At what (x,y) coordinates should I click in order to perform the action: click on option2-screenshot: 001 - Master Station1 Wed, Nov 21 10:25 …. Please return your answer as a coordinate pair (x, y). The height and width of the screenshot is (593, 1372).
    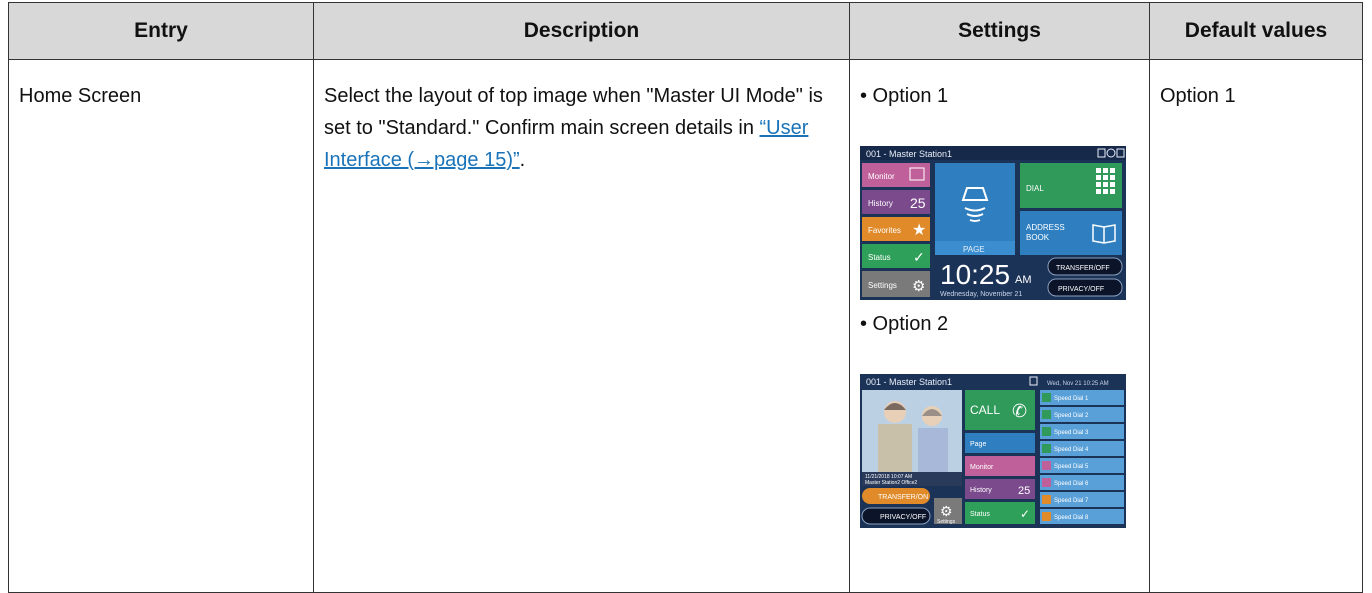
    Looking at the image, I should click on (993, 451).